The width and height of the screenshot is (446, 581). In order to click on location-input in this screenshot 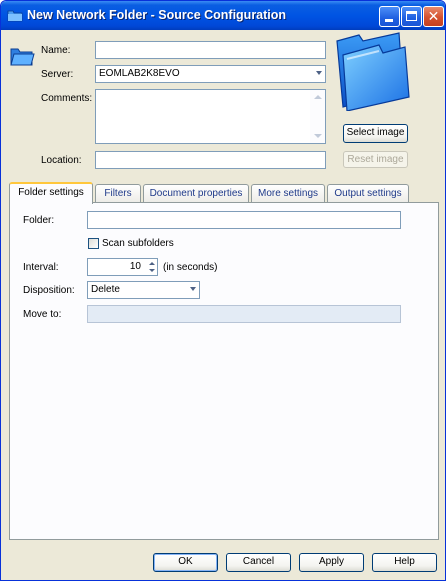, I will do `click(210, 160)`.